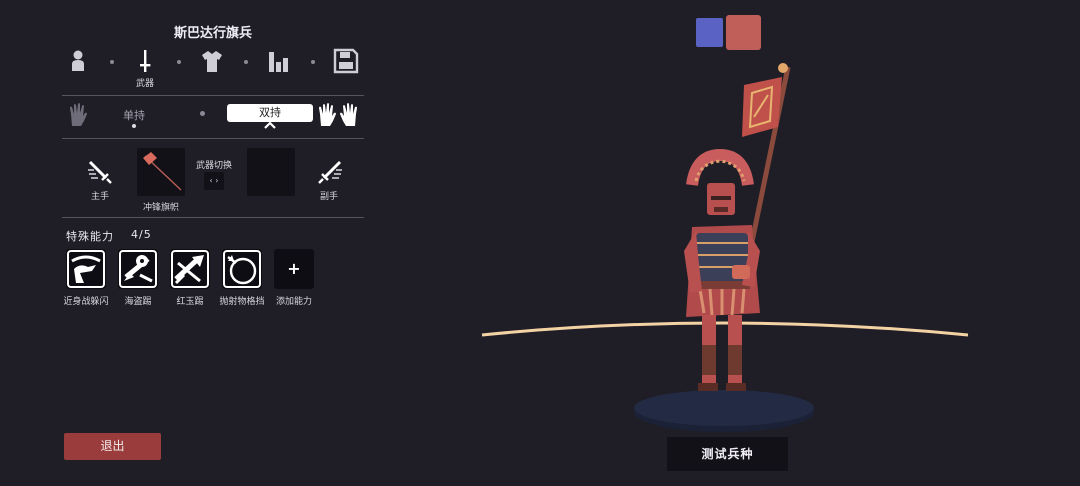 This screenshot has width=1080, height=486. I want to click on main-weapon-slot, so click(161, 172).